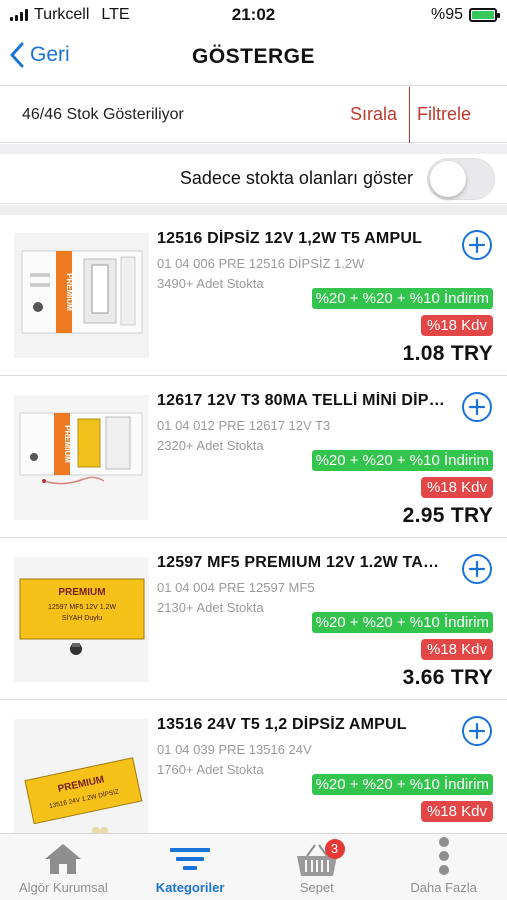 The image size is (507, 900). What do you see at coordinates (447, 353) in the screenshot?
I see `product-price: 1.08 TRY` at bounding box center [447, 353].